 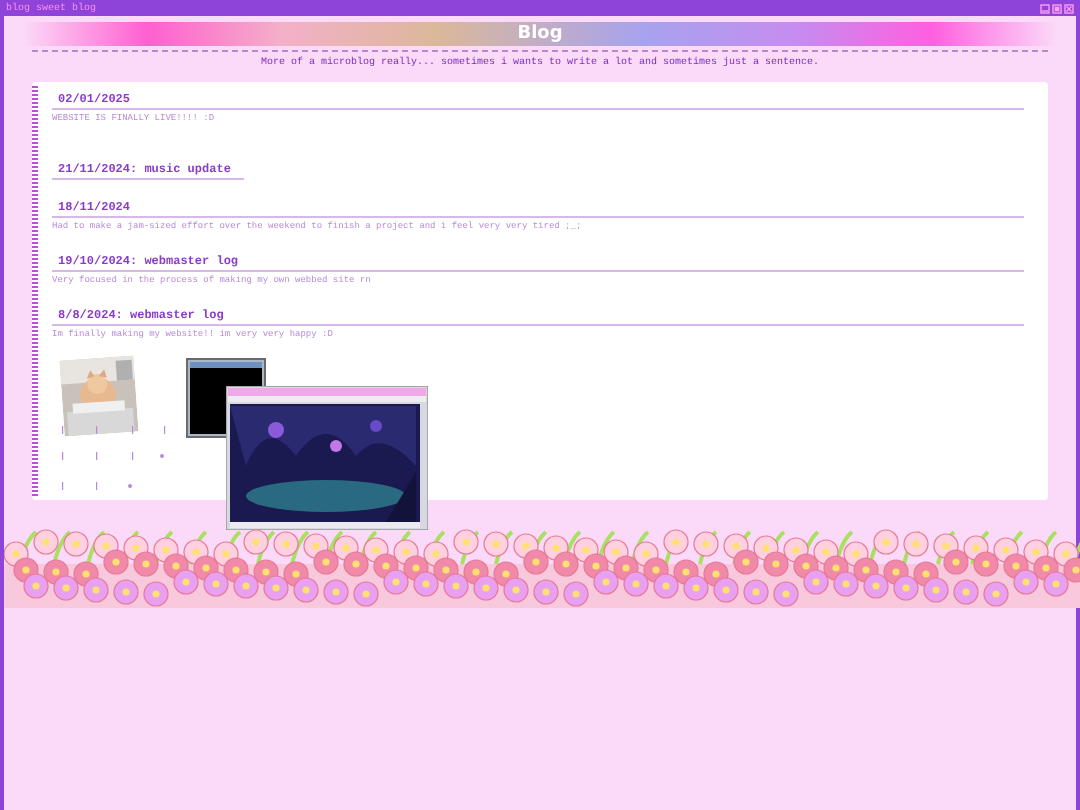 What do you see at coordinates (1069, 8) in the screenshot?
I see `close-icon` at bounding box center [1069, 8].